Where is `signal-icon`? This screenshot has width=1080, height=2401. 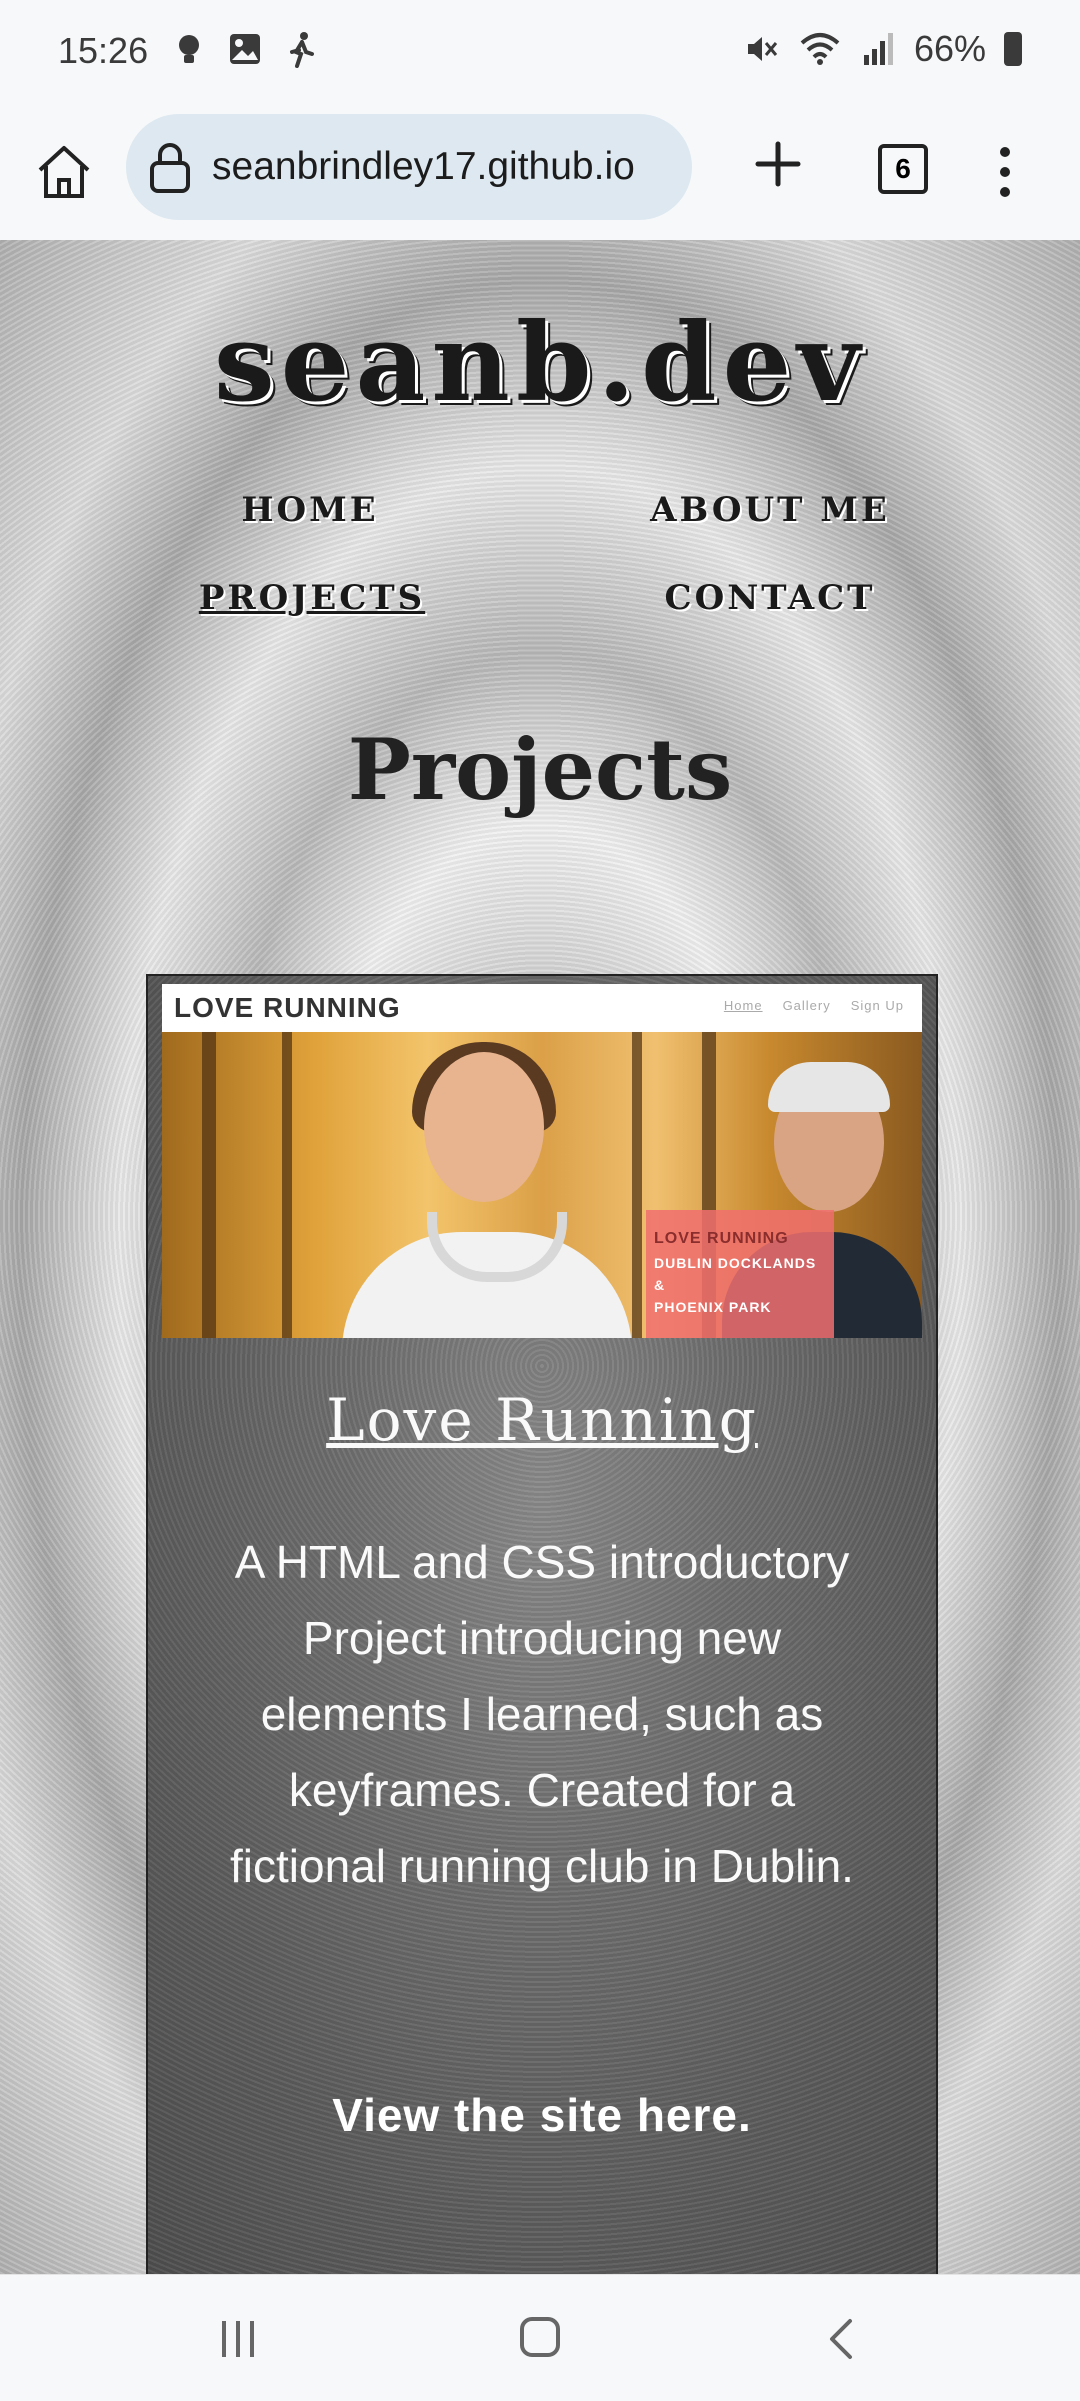
signal-icon is located at coordinates (878, 49).